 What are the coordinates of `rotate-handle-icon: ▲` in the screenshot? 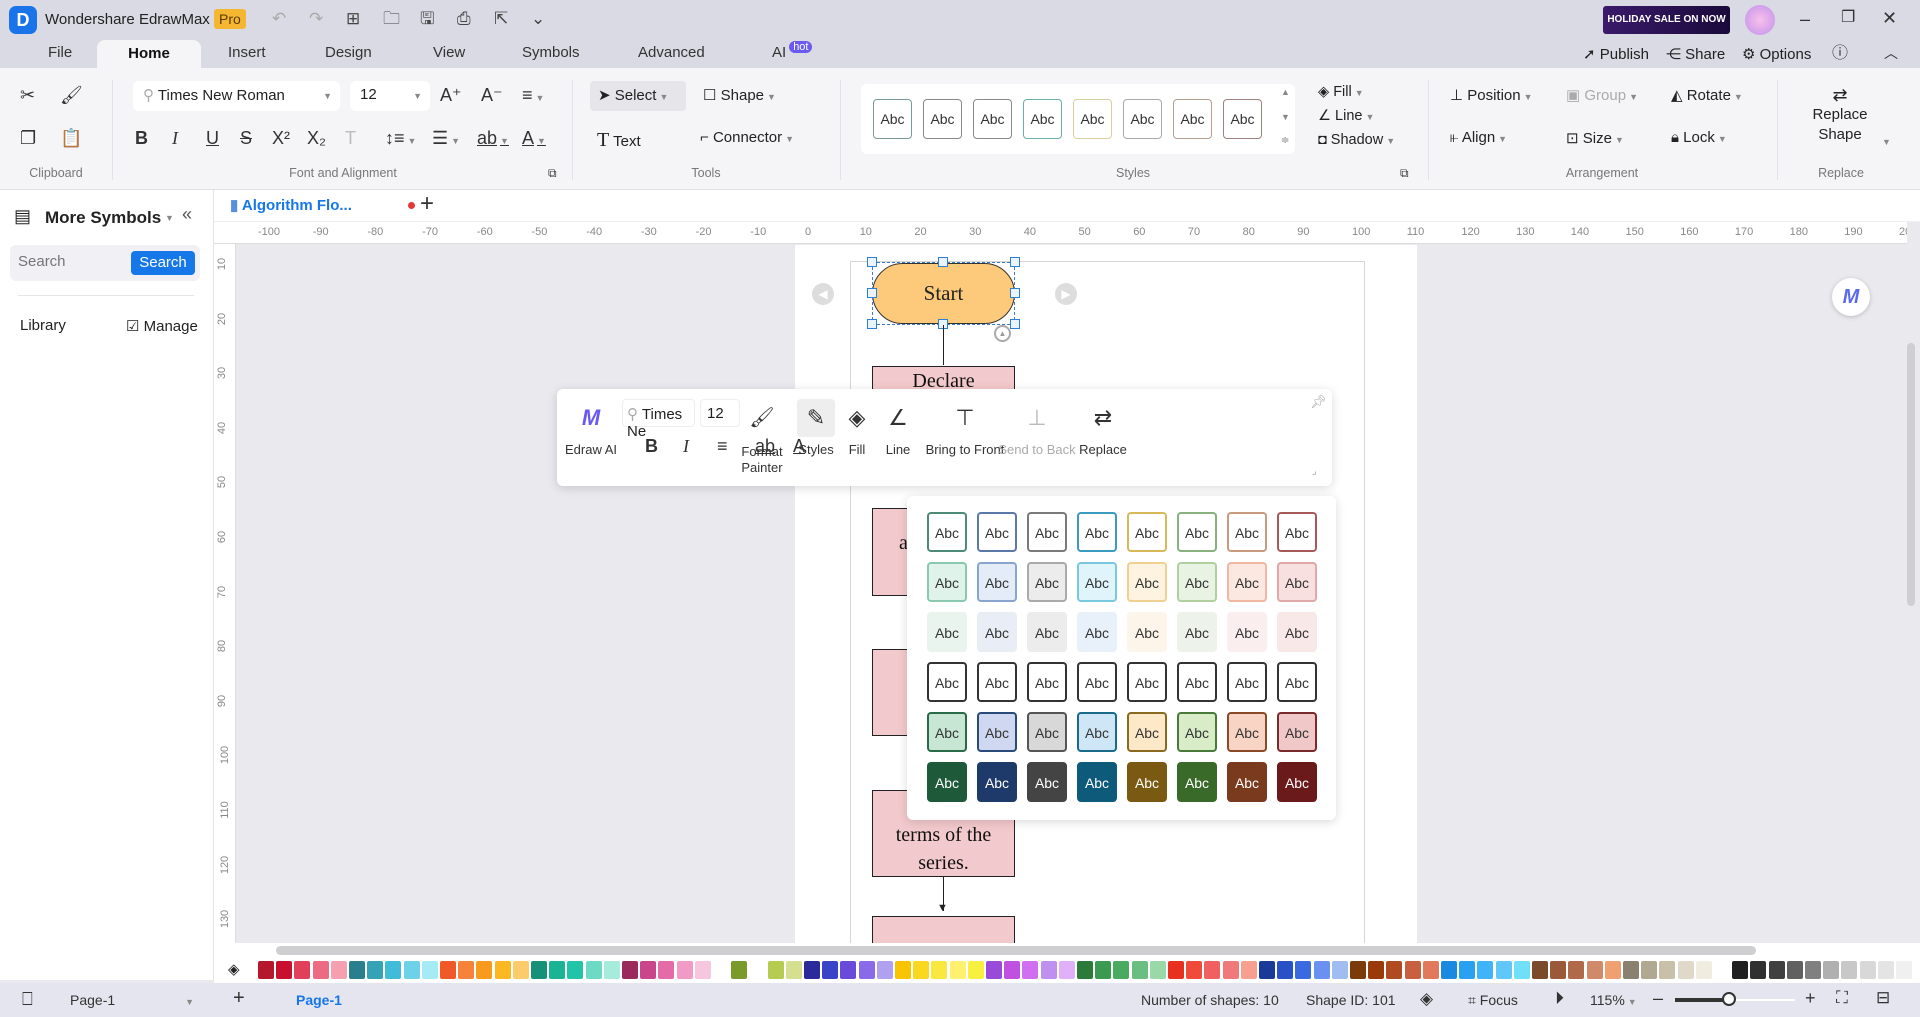 It's located at (1002, 333).